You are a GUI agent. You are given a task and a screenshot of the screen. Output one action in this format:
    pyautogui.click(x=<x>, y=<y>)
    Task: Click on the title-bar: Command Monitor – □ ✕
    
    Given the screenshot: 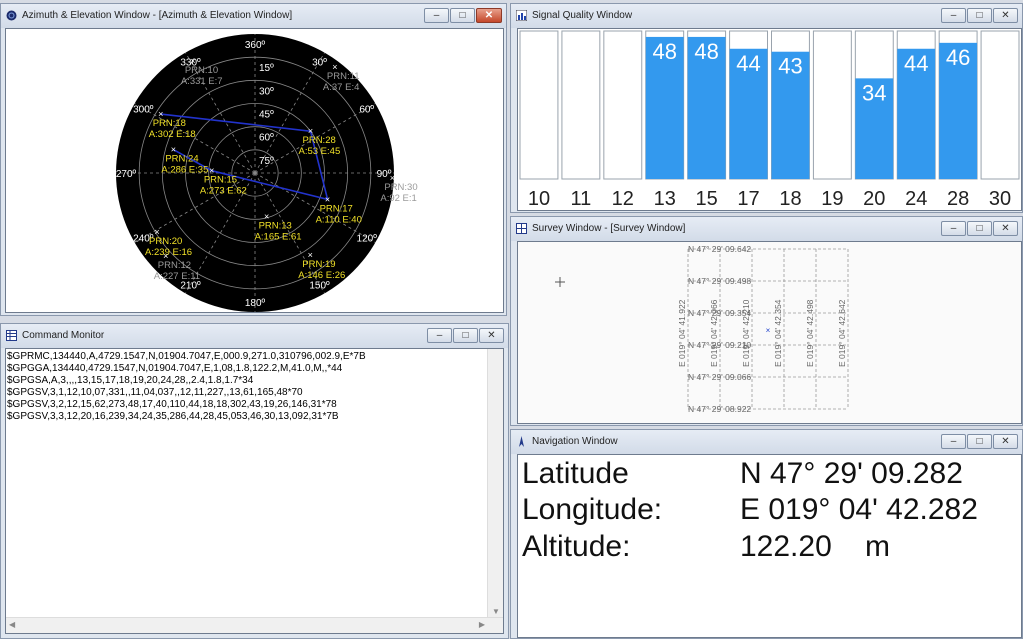 What is the action you would take?
    pyautogui.click(x=254, y=336)
    